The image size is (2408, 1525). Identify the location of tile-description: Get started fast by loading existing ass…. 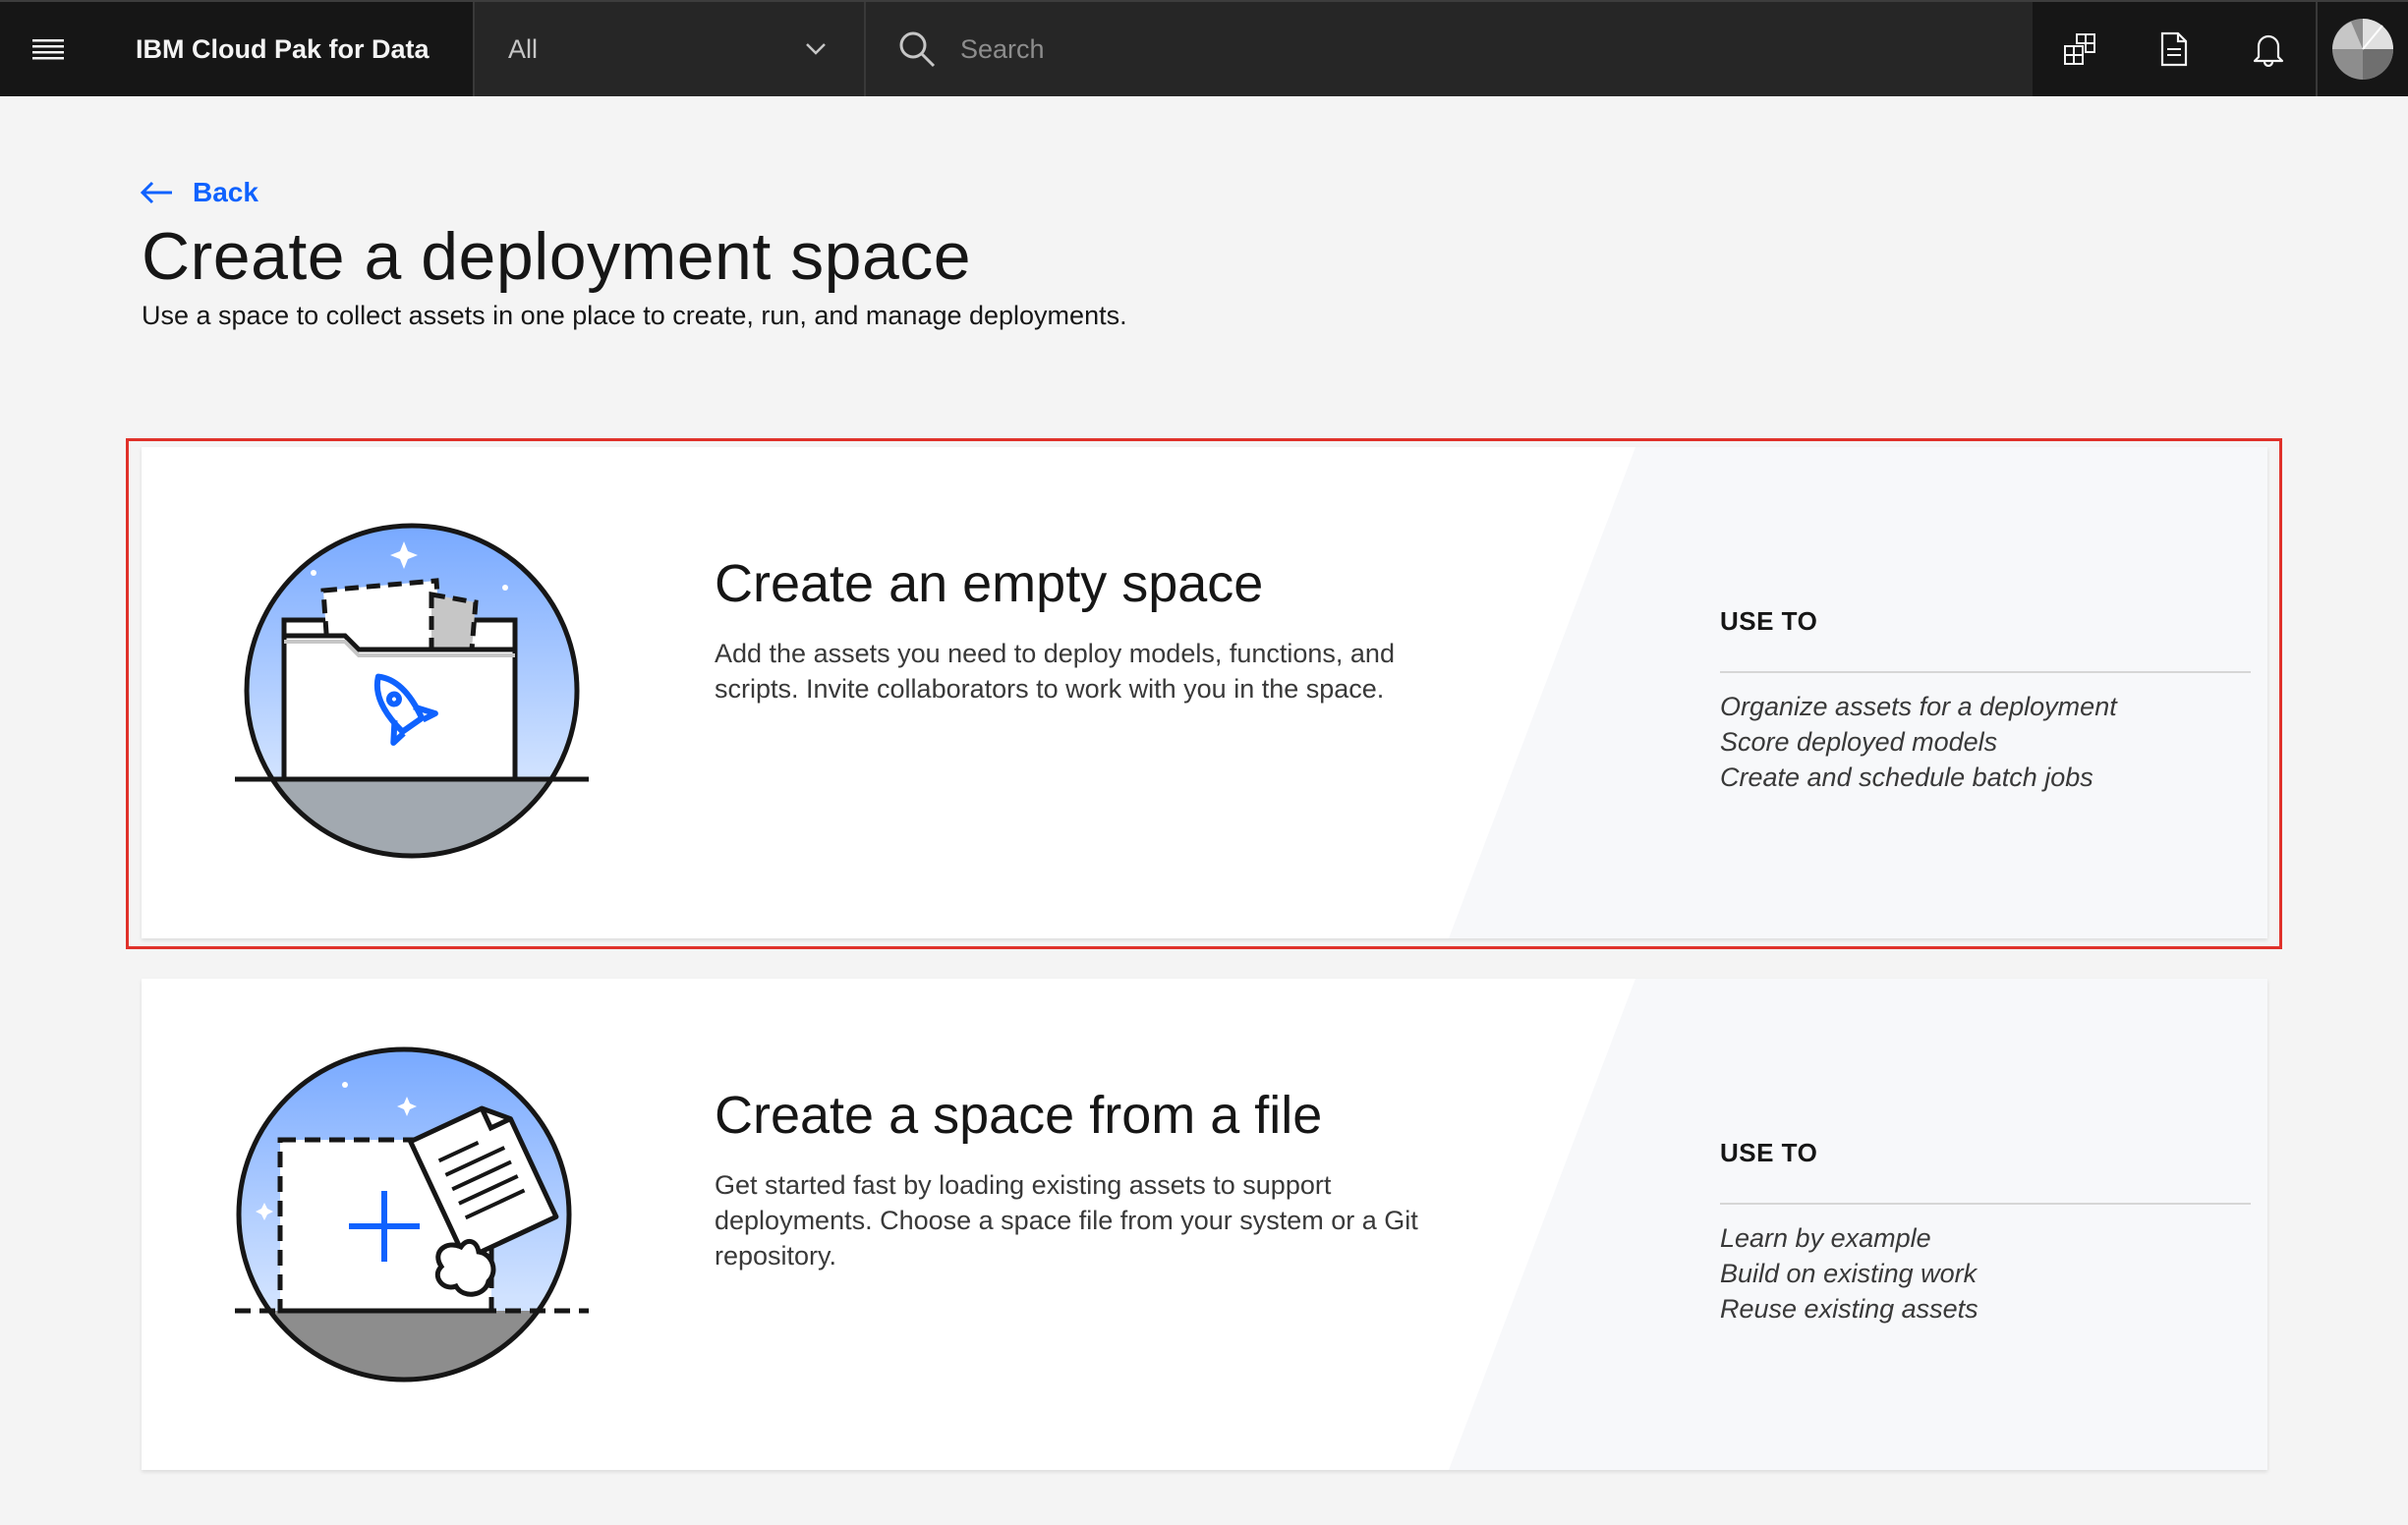
(1066, 1220).